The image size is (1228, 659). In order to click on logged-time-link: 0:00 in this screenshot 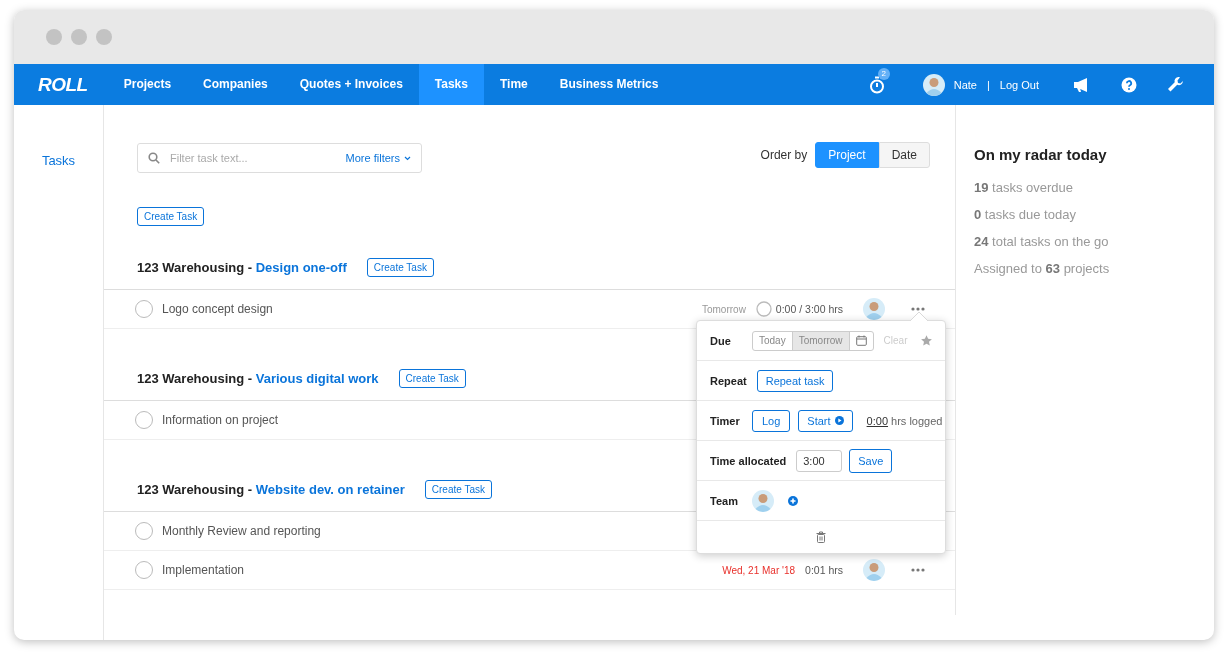, I will do `click(877, 420)`.